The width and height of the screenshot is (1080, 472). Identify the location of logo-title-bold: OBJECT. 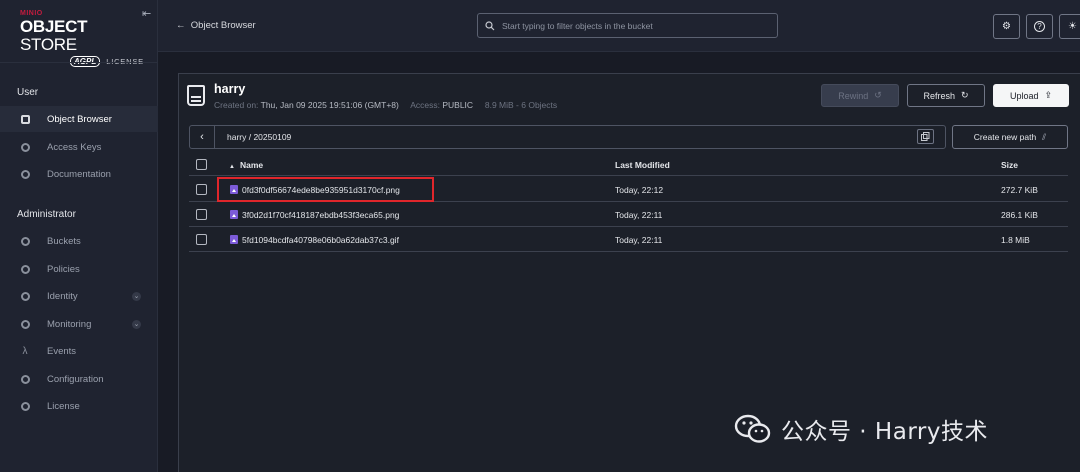
(54, 26).